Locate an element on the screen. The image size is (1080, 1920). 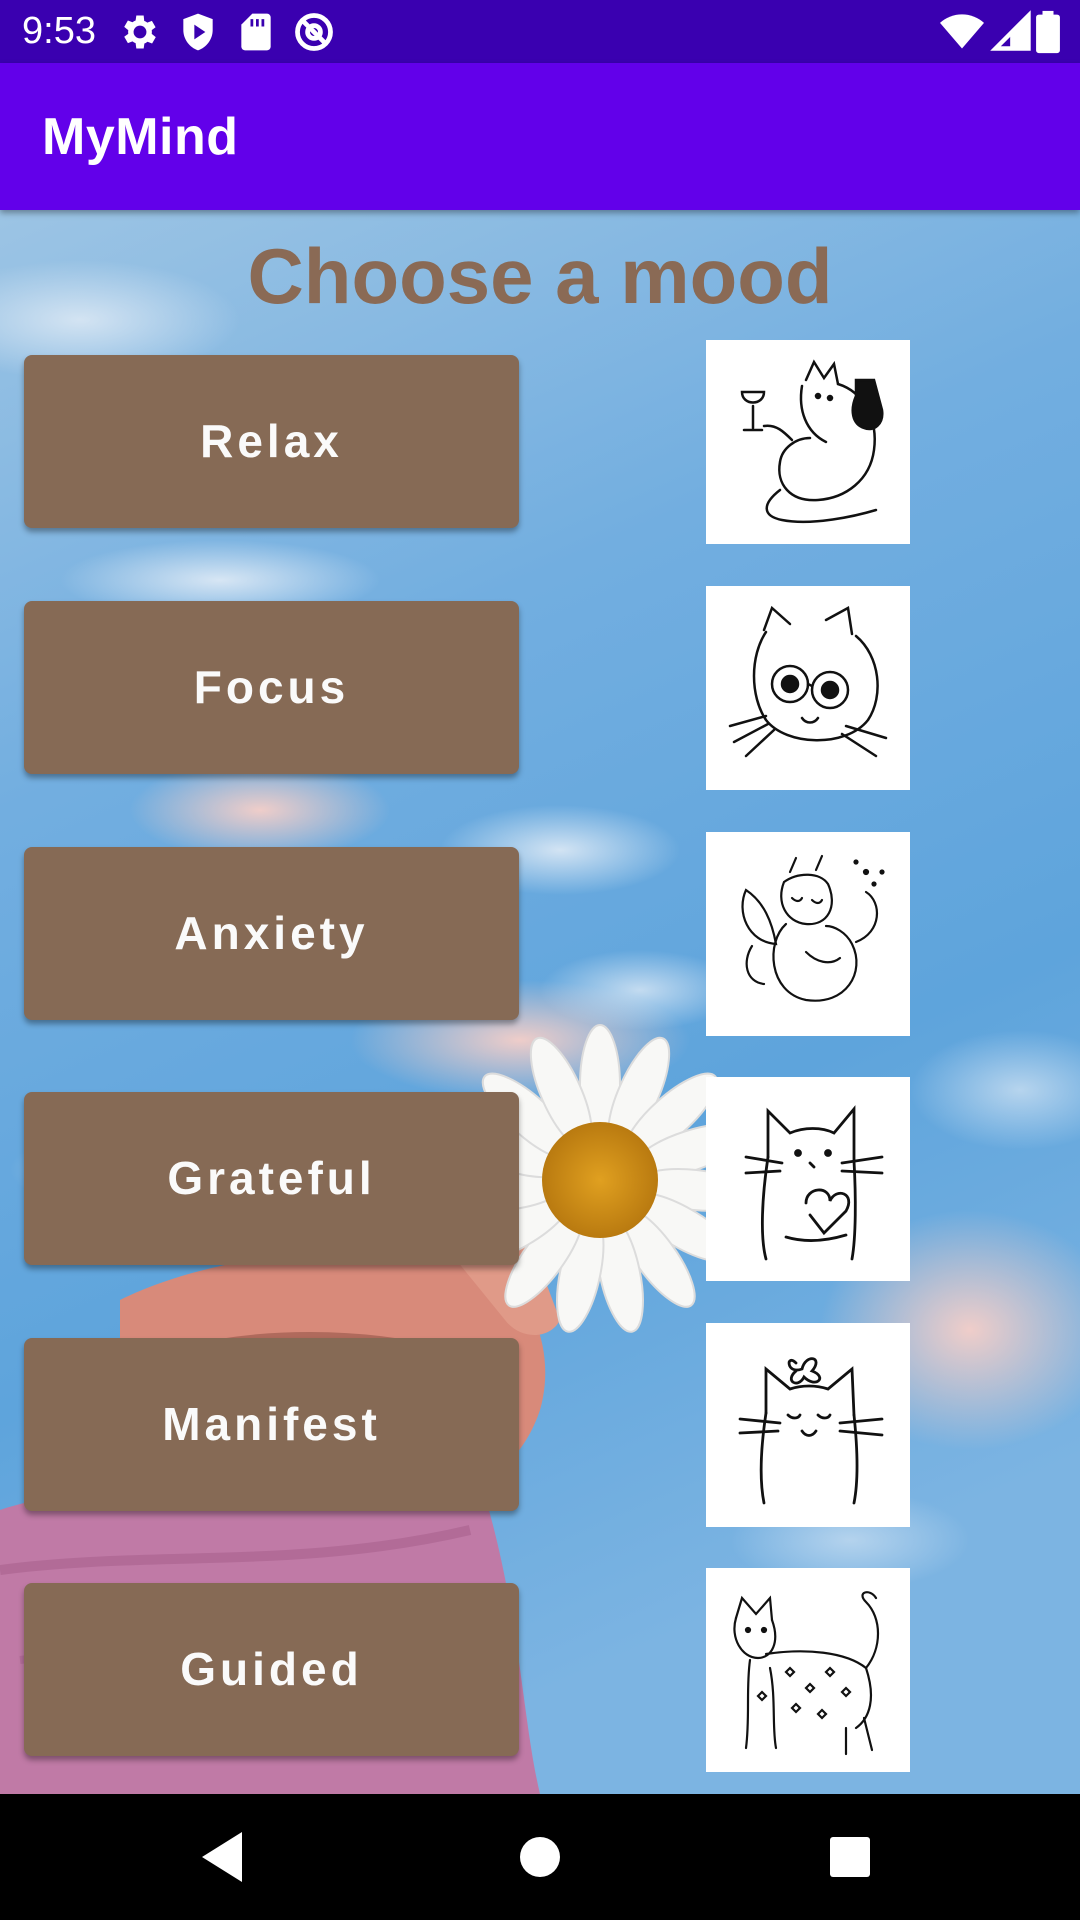
cat-with-sunglasses-image is located at coordinates (808, 688).